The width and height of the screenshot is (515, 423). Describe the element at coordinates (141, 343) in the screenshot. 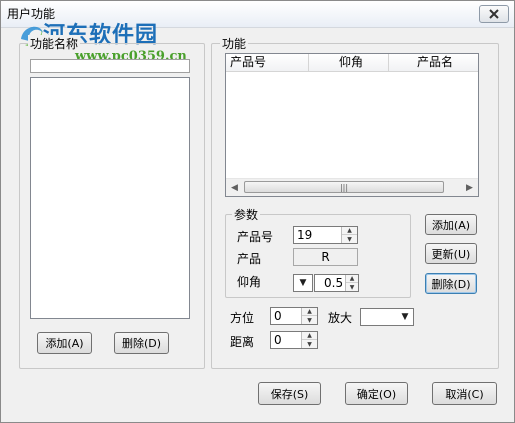

I see `left-delete-button: 删除(D)` at that location.